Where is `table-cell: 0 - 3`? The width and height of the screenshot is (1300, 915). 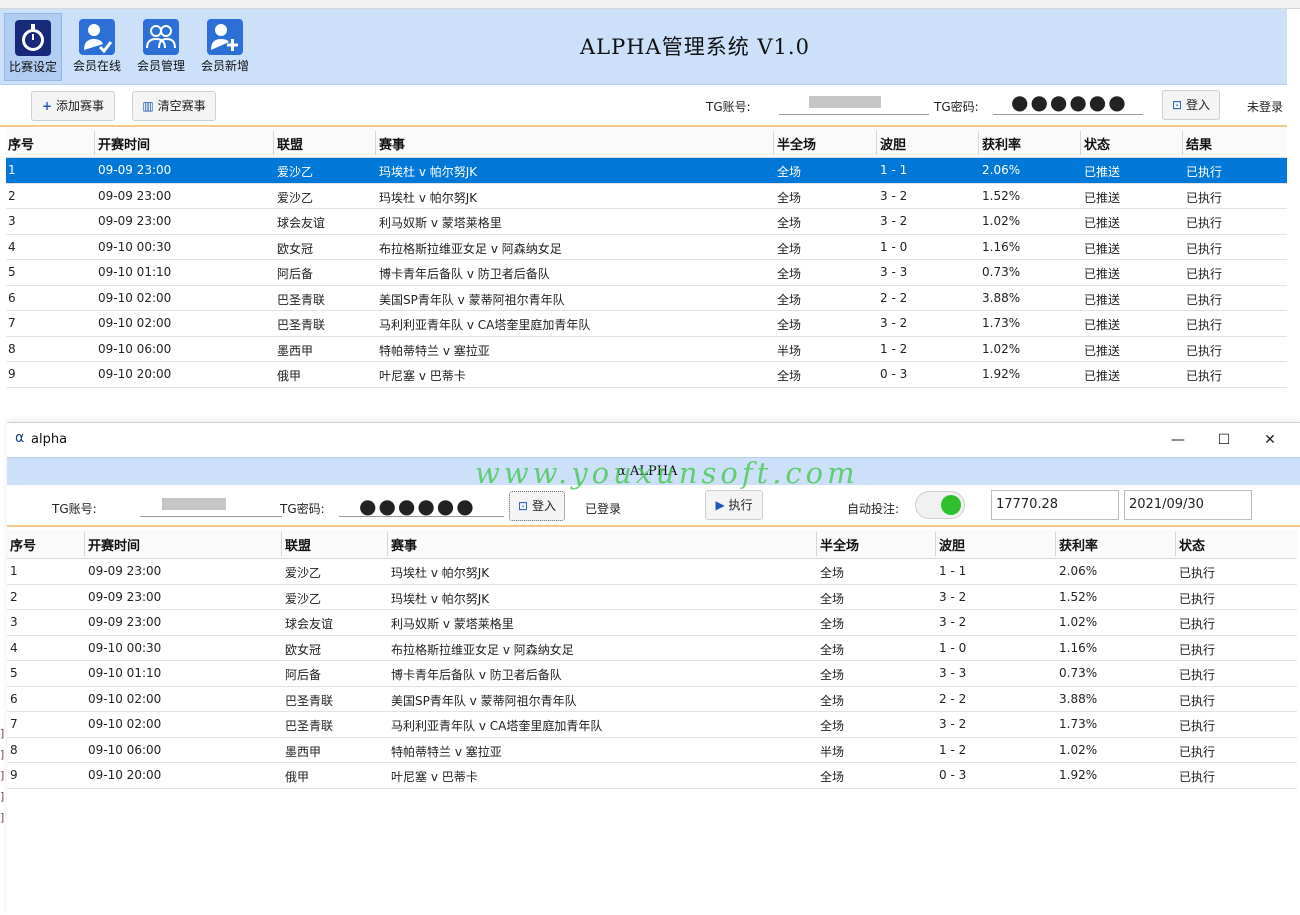 table-cell: 0 - 3 is located at coordinates (953, 775).